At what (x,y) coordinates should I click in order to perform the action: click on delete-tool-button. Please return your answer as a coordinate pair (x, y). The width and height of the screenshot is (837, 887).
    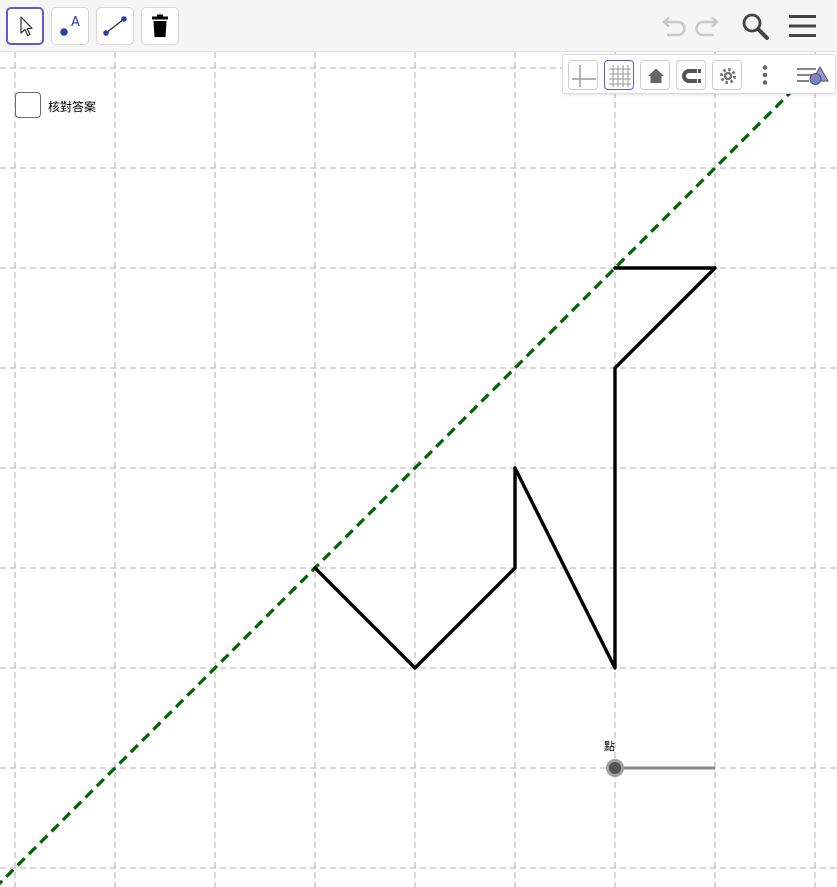
    Looking at the image, I should click on (160, 26).